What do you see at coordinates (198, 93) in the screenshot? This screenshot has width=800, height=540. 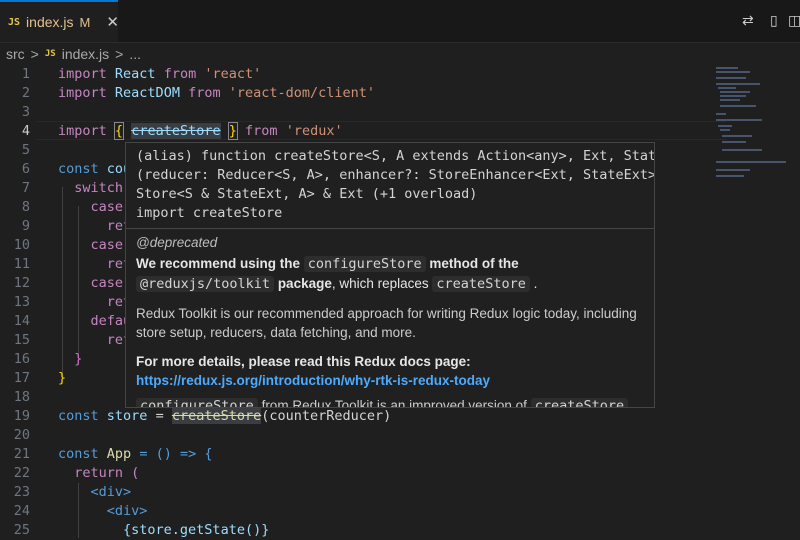 I see `code-line: 2 import ReactDOM from 'react-dom/client'` at bounding box center [198, 93].